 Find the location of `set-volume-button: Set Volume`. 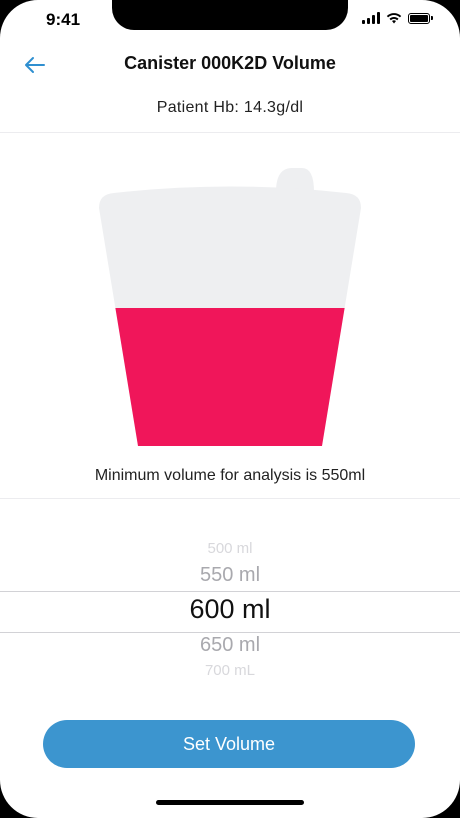

set-volume-button: Set Volume is located at coordinates (229, 744).